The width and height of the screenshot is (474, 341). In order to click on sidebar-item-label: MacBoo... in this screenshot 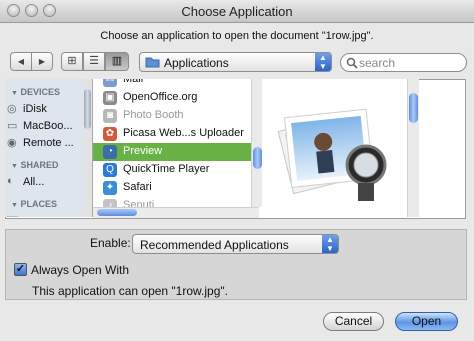, I will do `click(48, 126)`.